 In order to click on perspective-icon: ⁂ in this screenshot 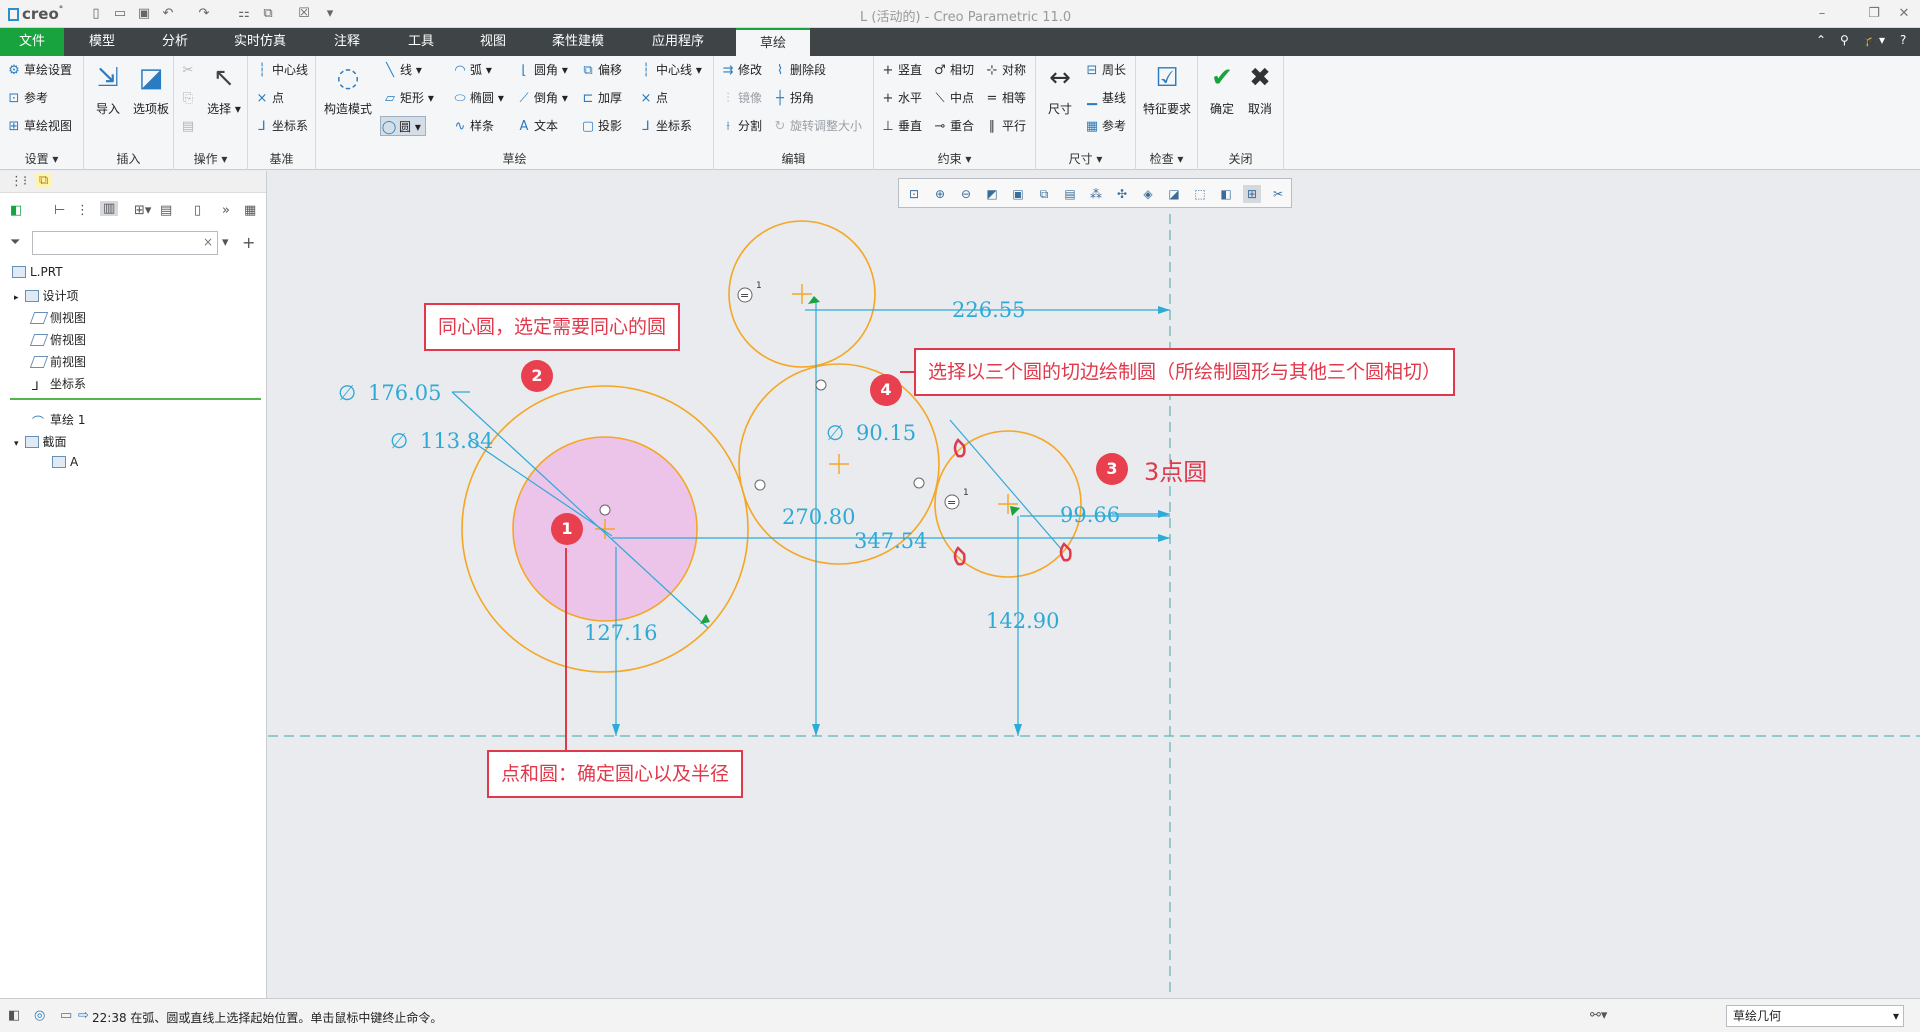, I will do `click(1096, 194)`.